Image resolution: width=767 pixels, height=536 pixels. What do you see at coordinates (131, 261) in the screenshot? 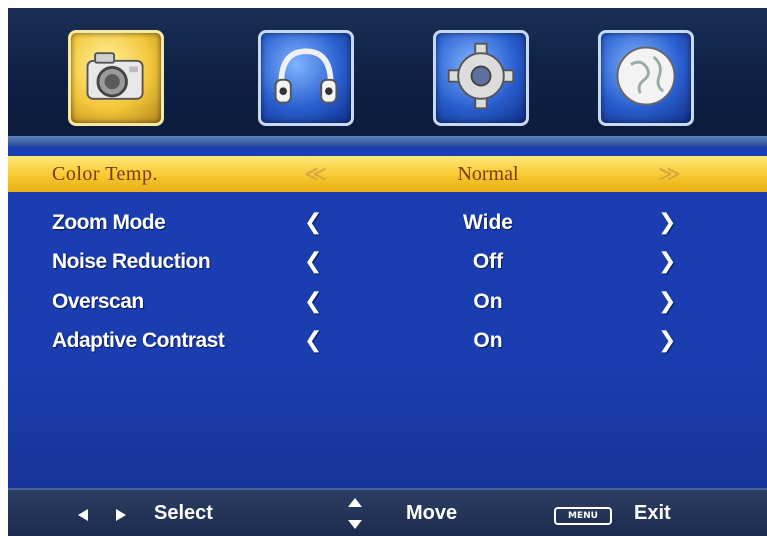
I see `row-label: Noise Reduction` at bounding box center [131, 261].